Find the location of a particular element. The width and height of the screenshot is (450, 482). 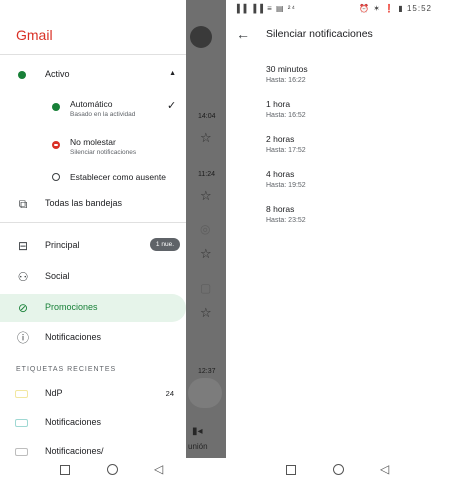

inbox-scrim: 14:04 ☆ 11:24 ☆ ◎ ☆ ▢ ☆ 12:37 ▮◂ unión is located at coordinates (206, 230).